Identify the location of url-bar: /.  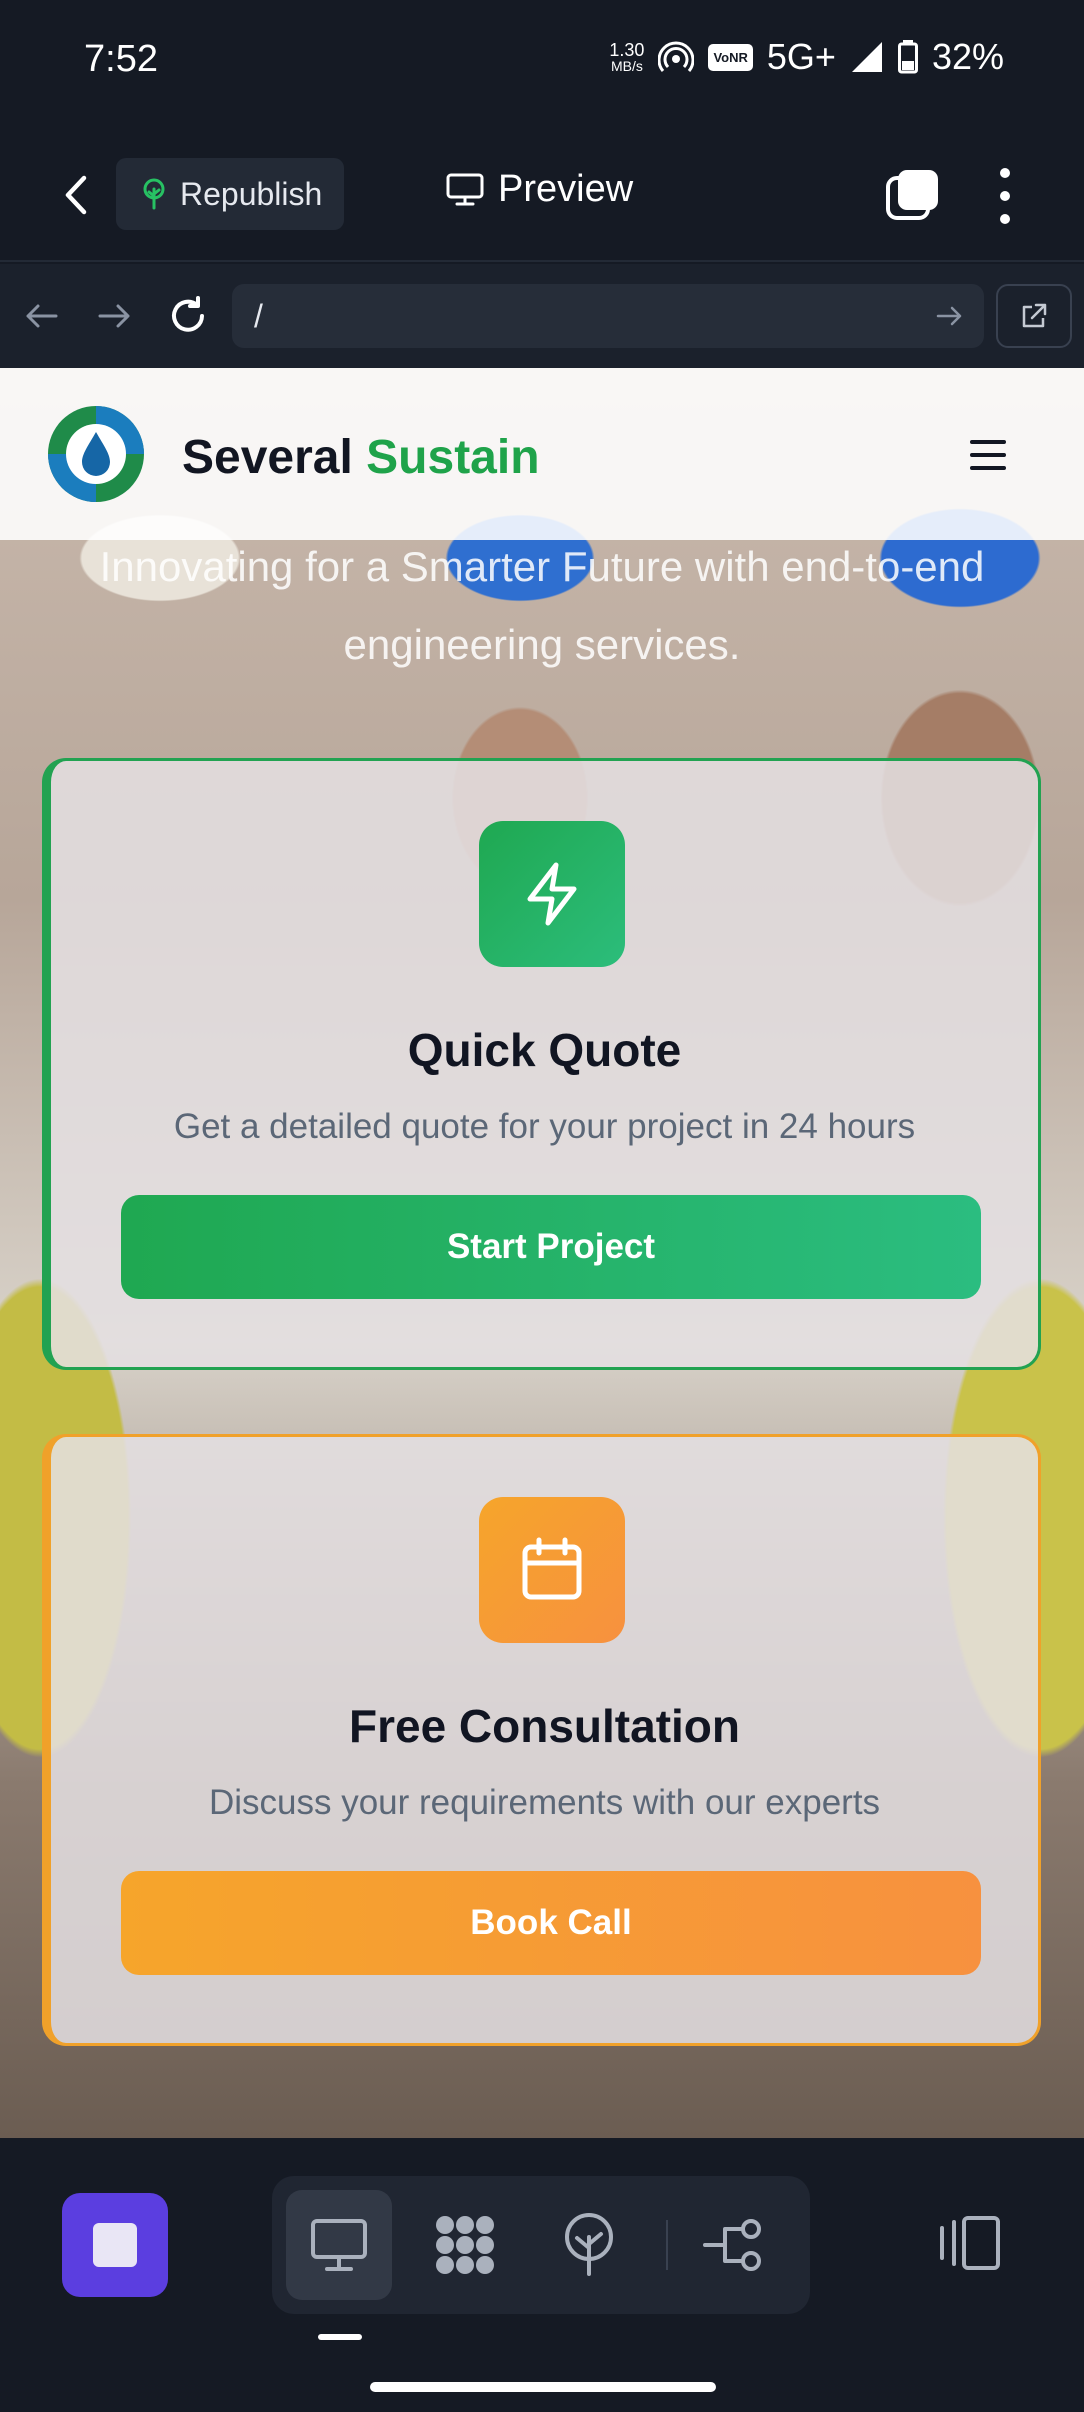
(542, 316).